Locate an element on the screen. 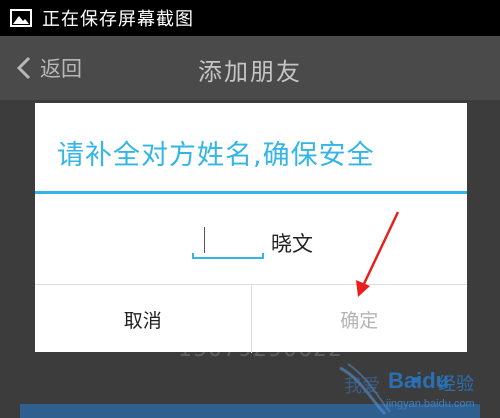 Image resolution: width=500 pixels, height=418 pixels. picture-icon is located at coordinates (21, 18).